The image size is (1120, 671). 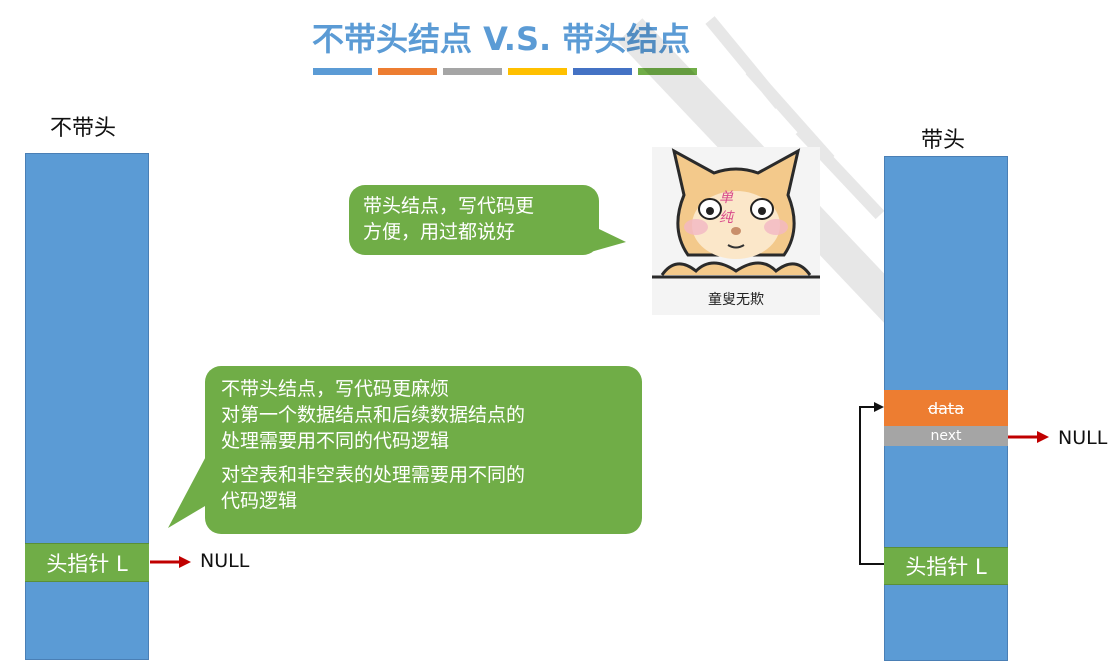 What do you see at coordinates (736, 300) in the screenshot?
I see `meme-caption: 童叟无欺` at bounding box center [736, 300].